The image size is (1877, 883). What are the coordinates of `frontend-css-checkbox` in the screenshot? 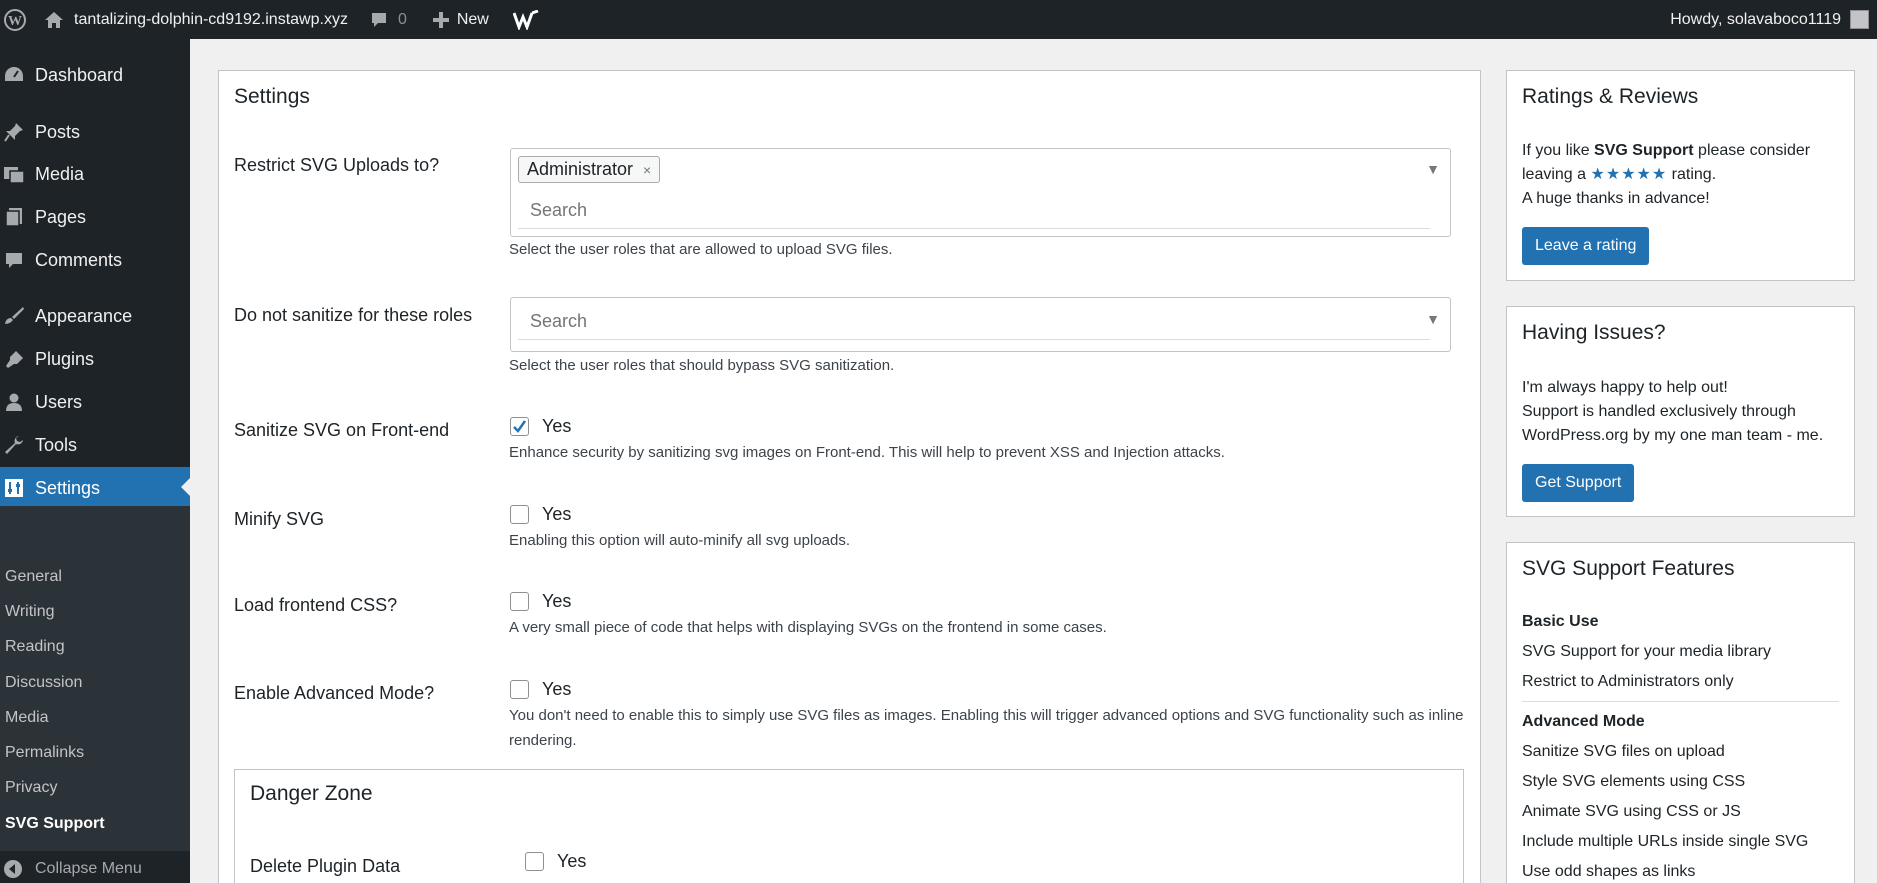 It's located at (519, 601).